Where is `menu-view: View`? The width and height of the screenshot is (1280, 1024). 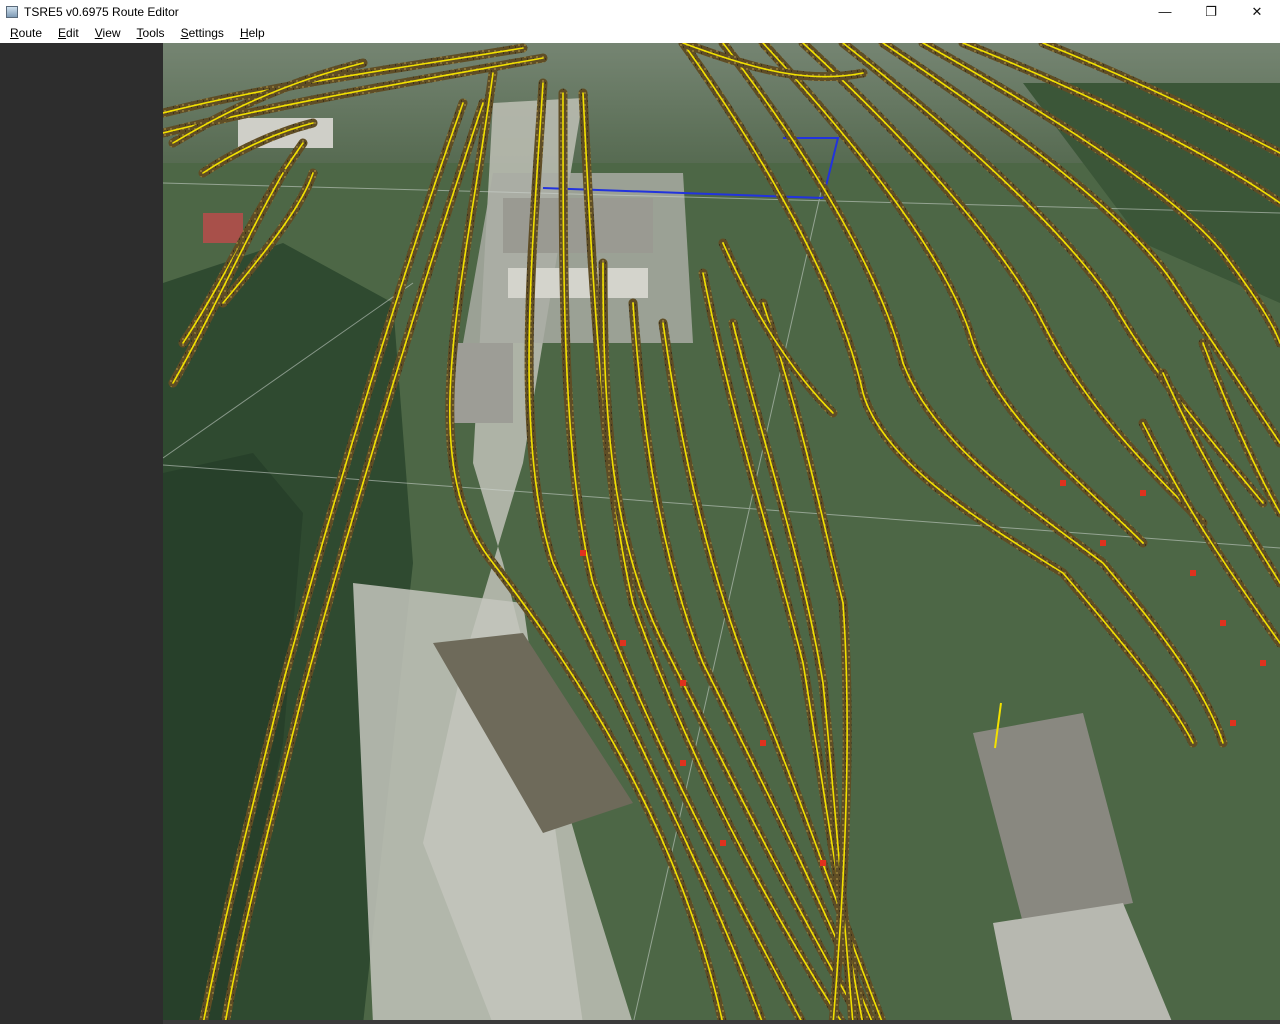 menu-view: View is located at coordinates (106, 33).